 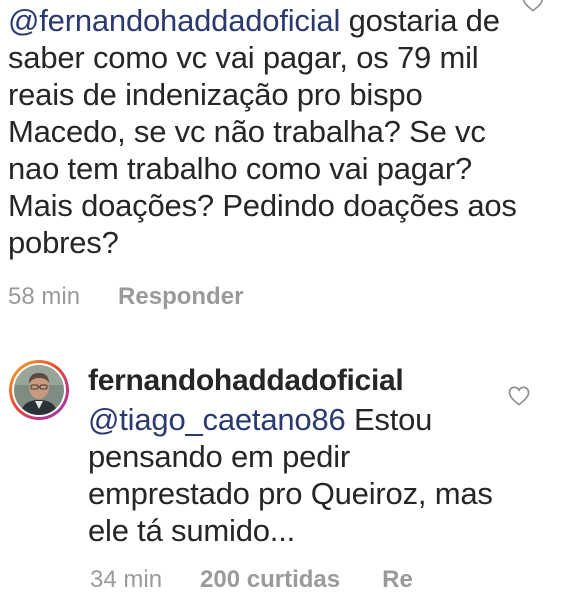 I want to click on reply-button: Re, so click(x=397, y=580).